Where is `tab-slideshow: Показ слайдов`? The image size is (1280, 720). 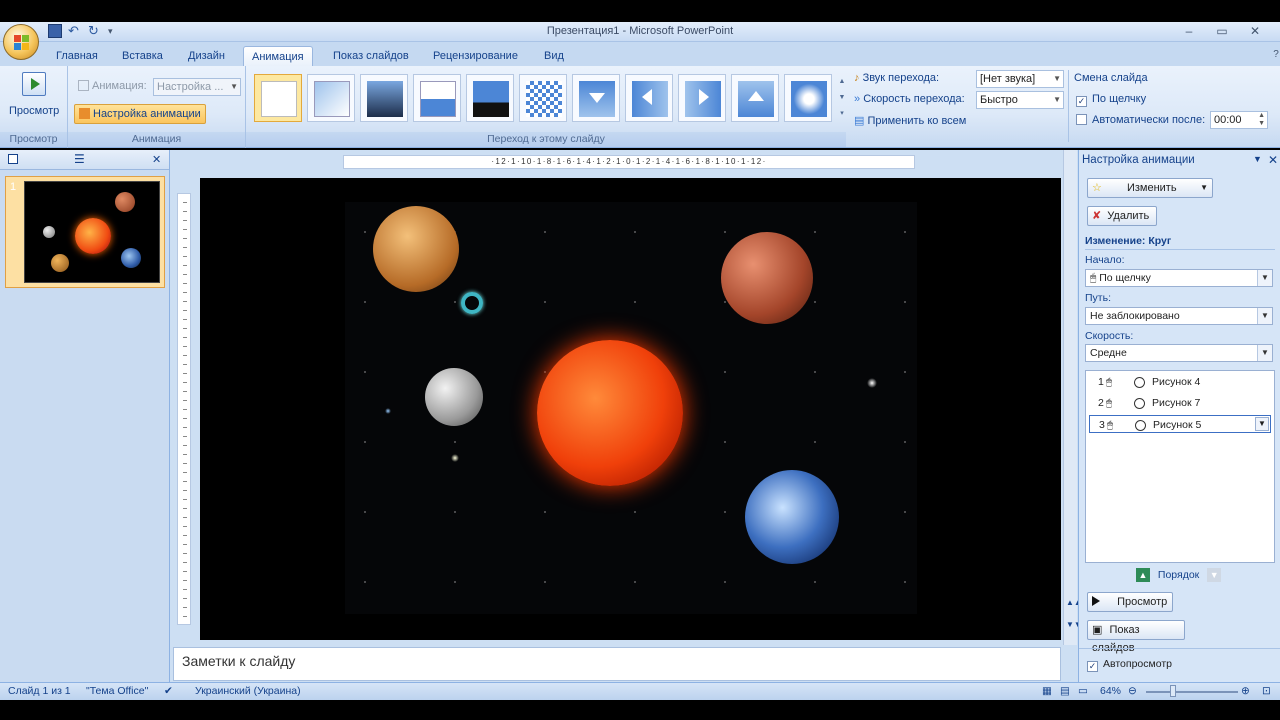
tab-slideshow: Показ слайдов is located at coordinates (371, 56).